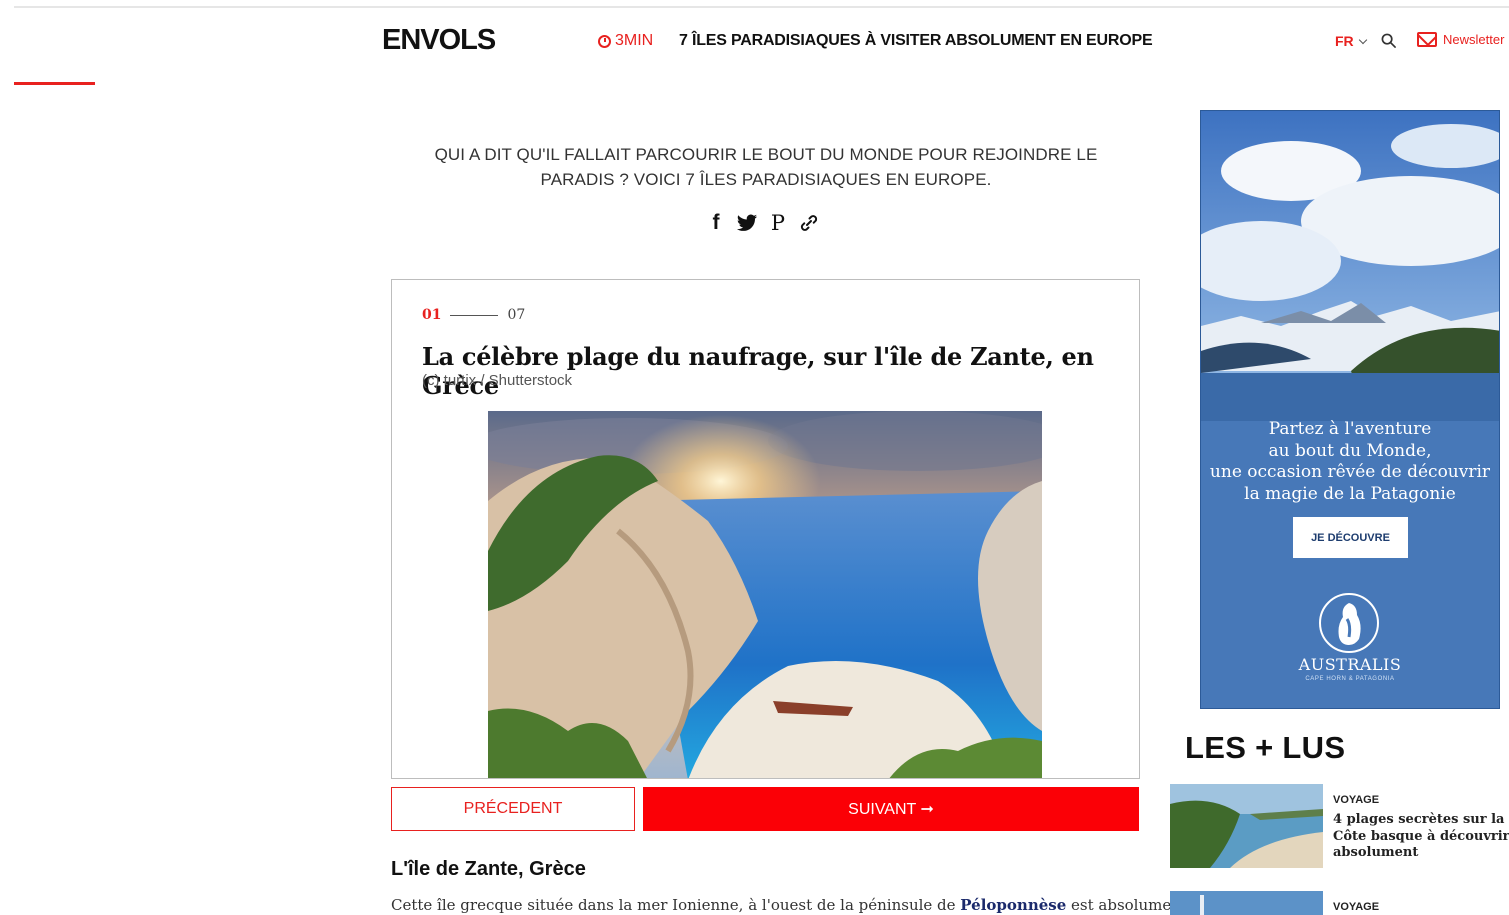  I want to click on slide-photo, so click(765, 594).